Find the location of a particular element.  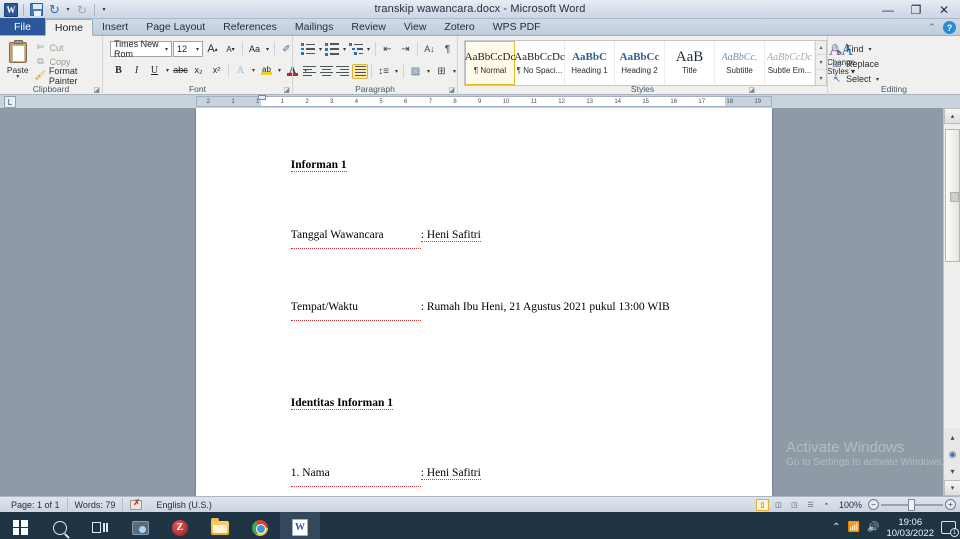

find-button: 🔍 Find ▾ is located at coordinates (856, 49).